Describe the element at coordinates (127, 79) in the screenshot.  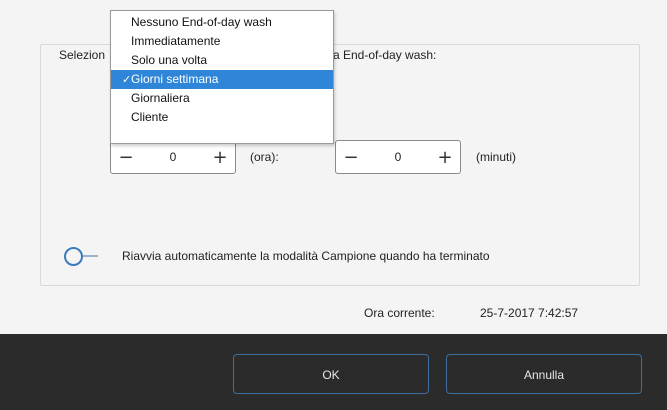
I see `checkmark-icon: ✓` at that location.